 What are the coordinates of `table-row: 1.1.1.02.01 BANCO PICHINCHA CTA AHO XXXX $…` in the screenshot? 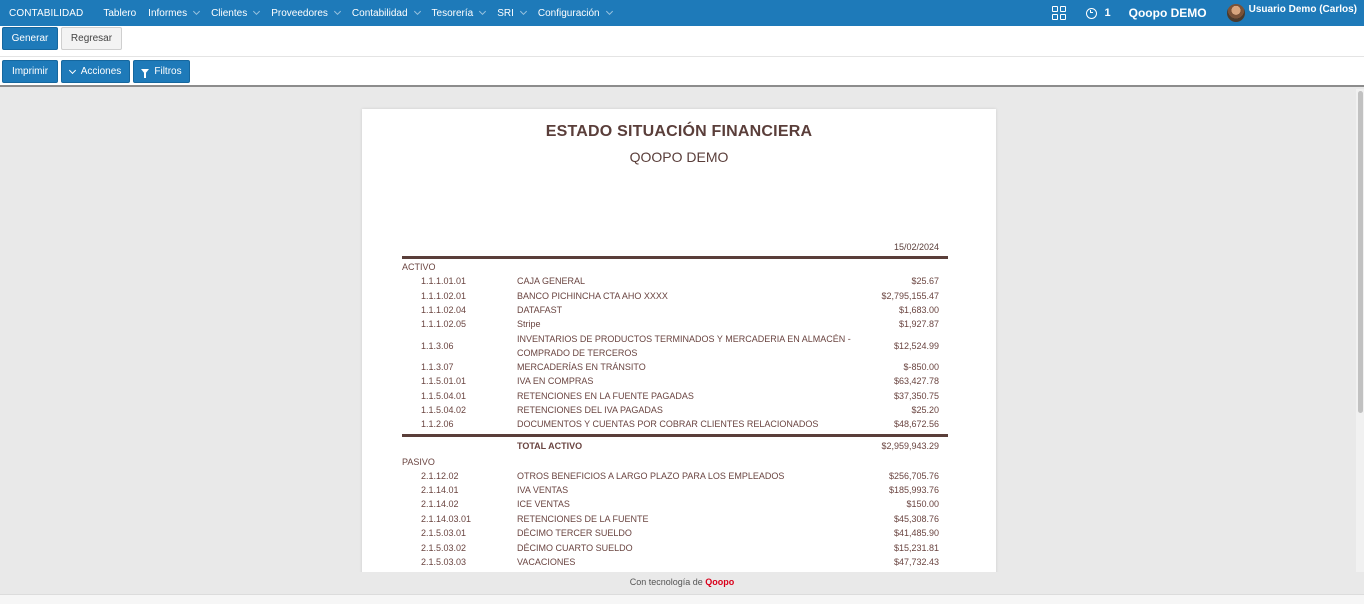 It's located at (675, 295).